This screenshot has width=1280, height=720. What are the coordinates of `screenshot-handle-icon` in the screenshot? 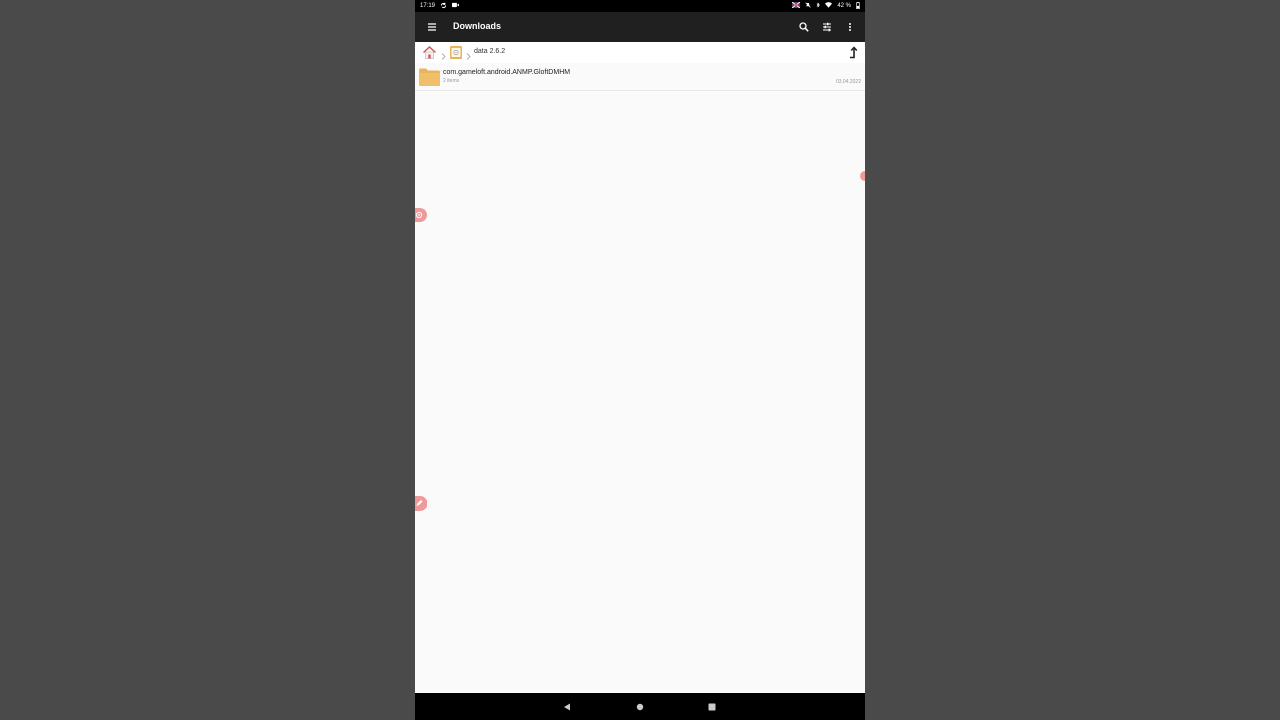 It's located at (421, 217).